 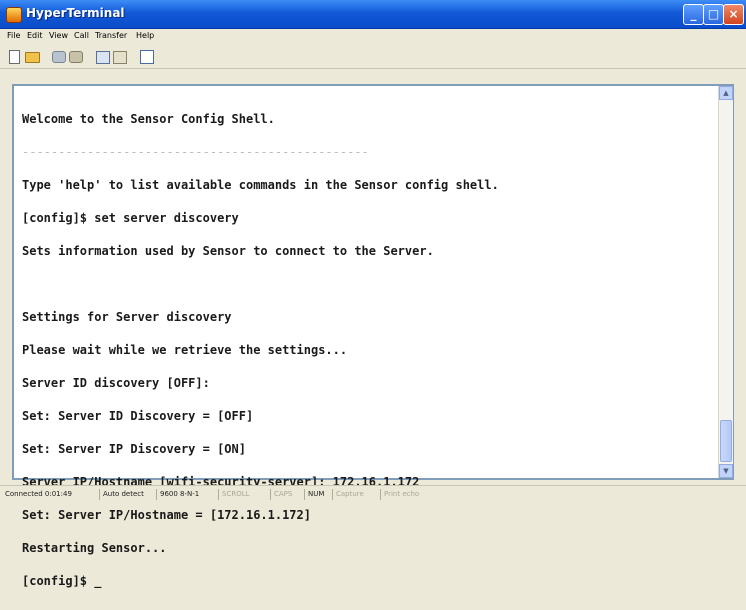 What do you see at coordinates (166, 515) in the screenshot?
I see `terminal-line: Set: Server IP/Hostname = [172.16.1.172]` at bounding box center [166, 515].